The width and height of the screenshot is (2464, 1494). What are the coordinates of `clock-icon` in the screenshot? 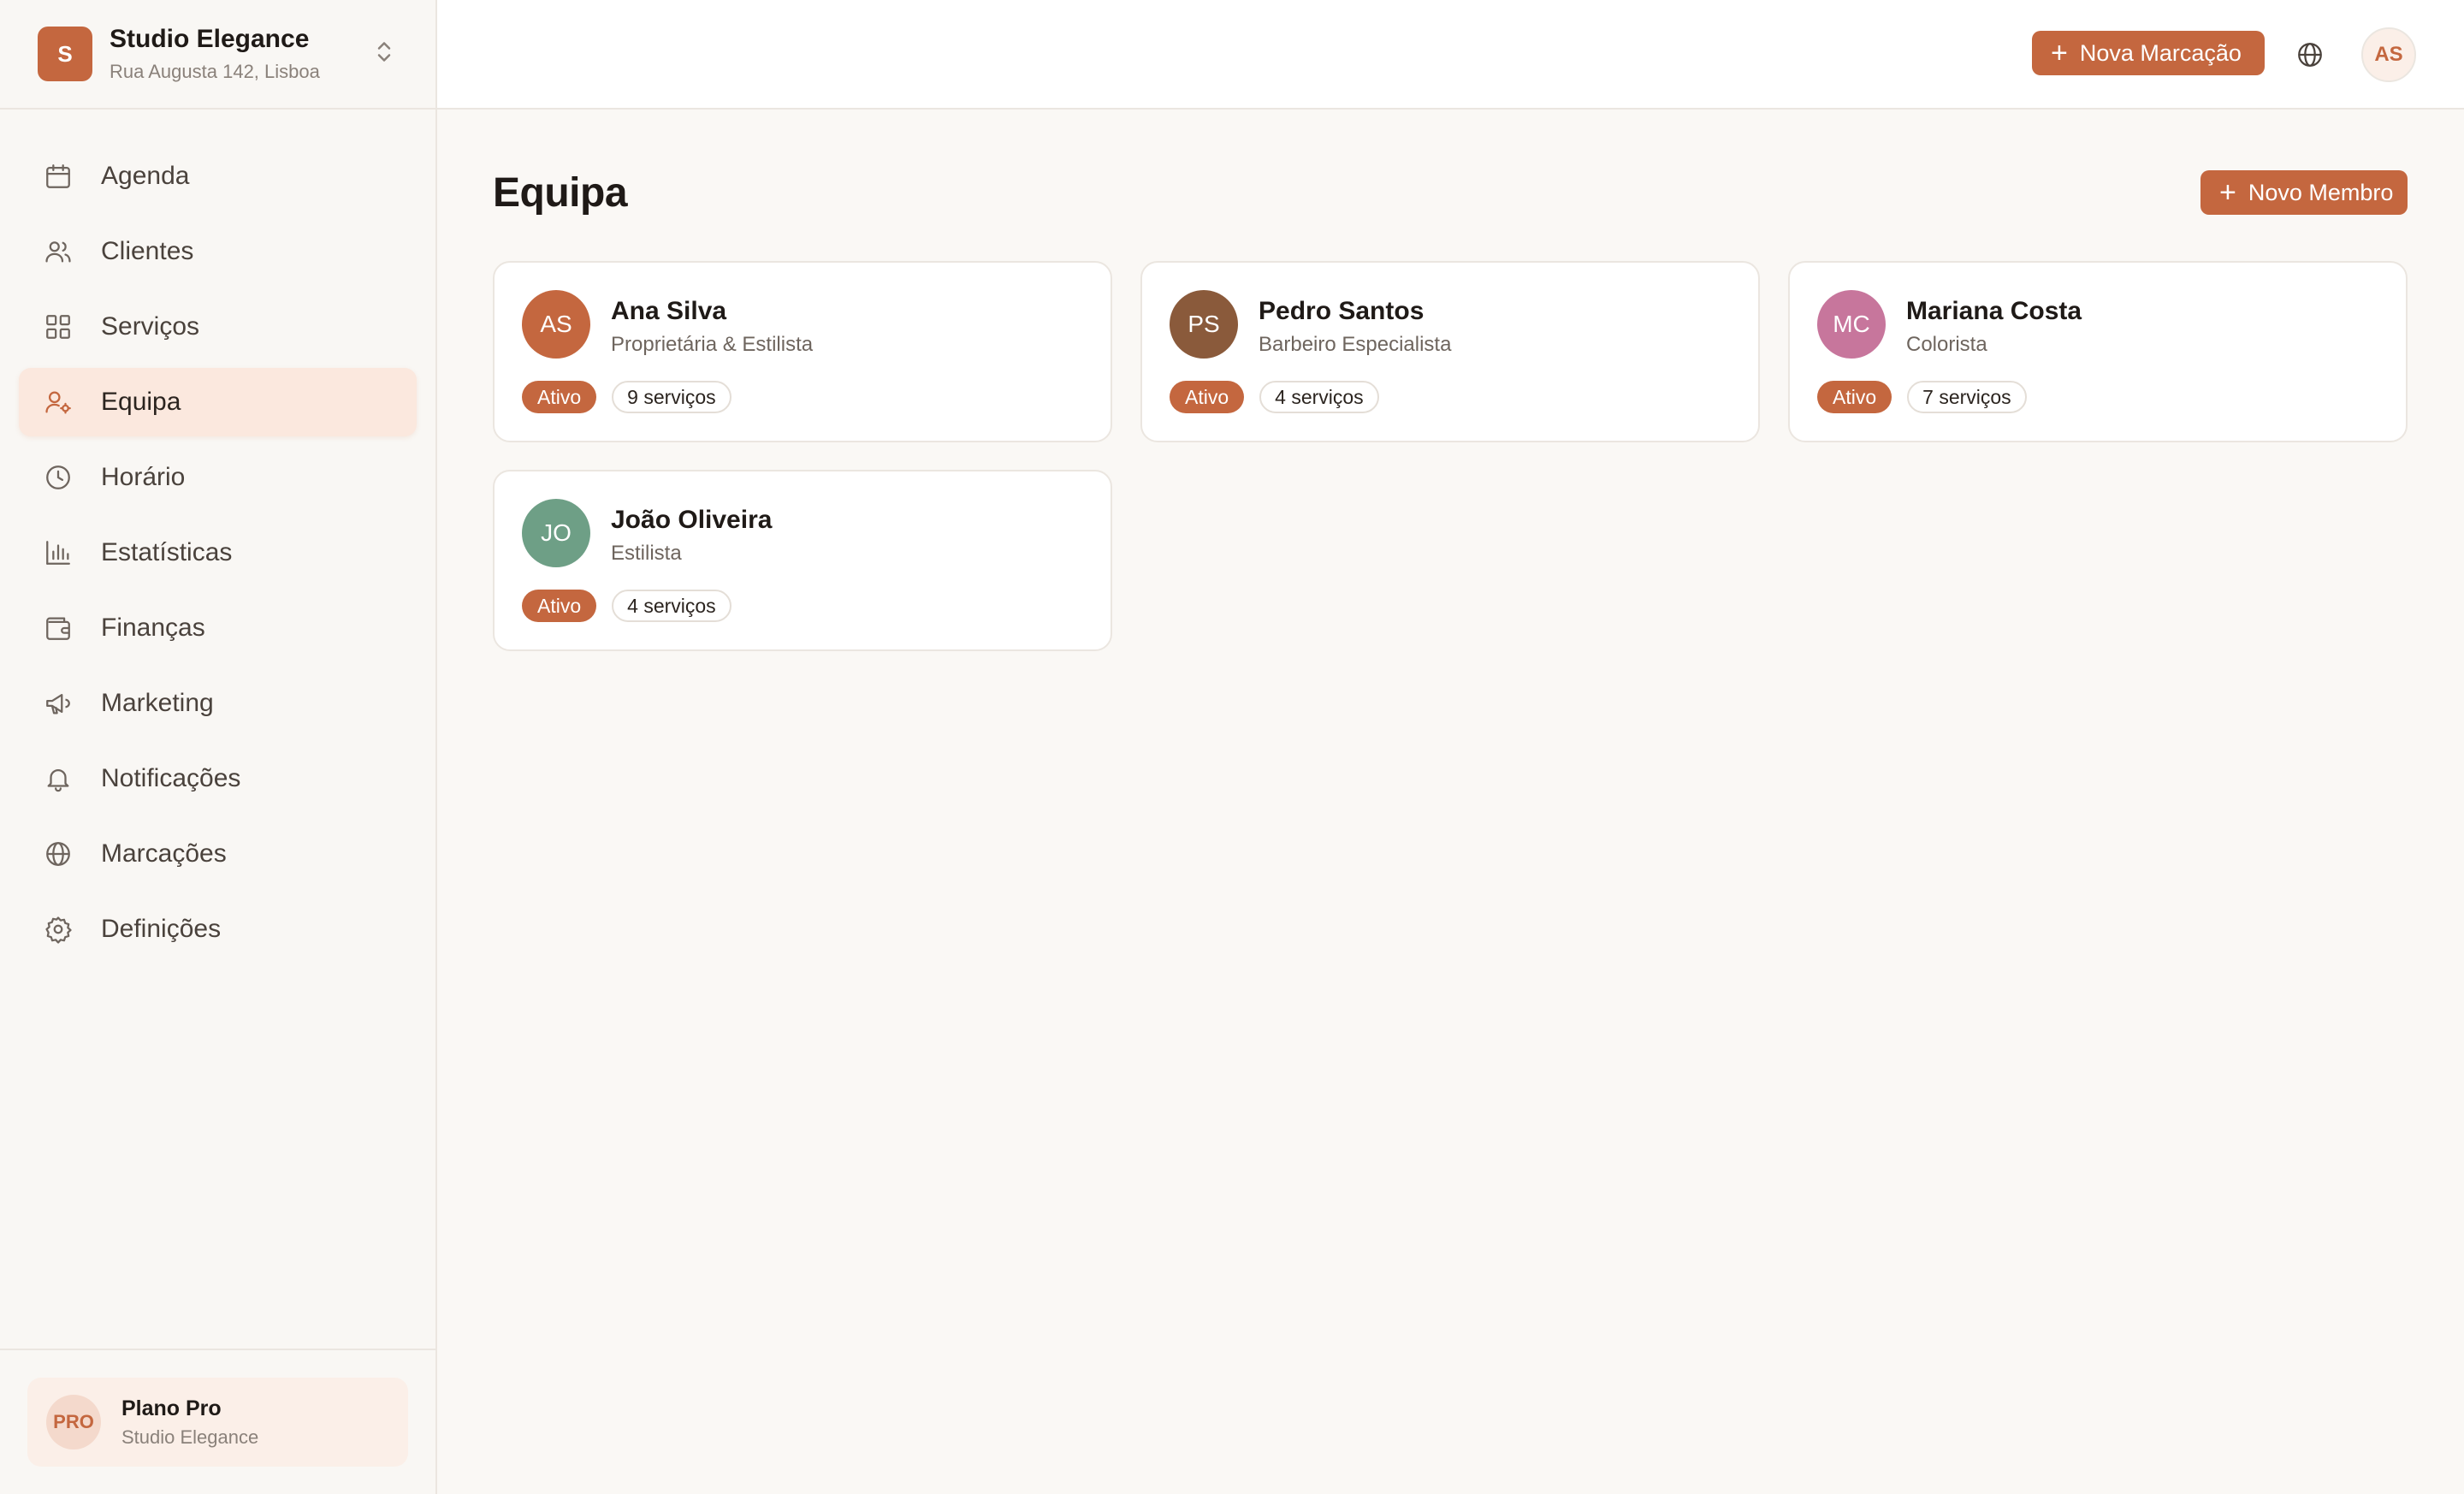 It's located at (58, 477).